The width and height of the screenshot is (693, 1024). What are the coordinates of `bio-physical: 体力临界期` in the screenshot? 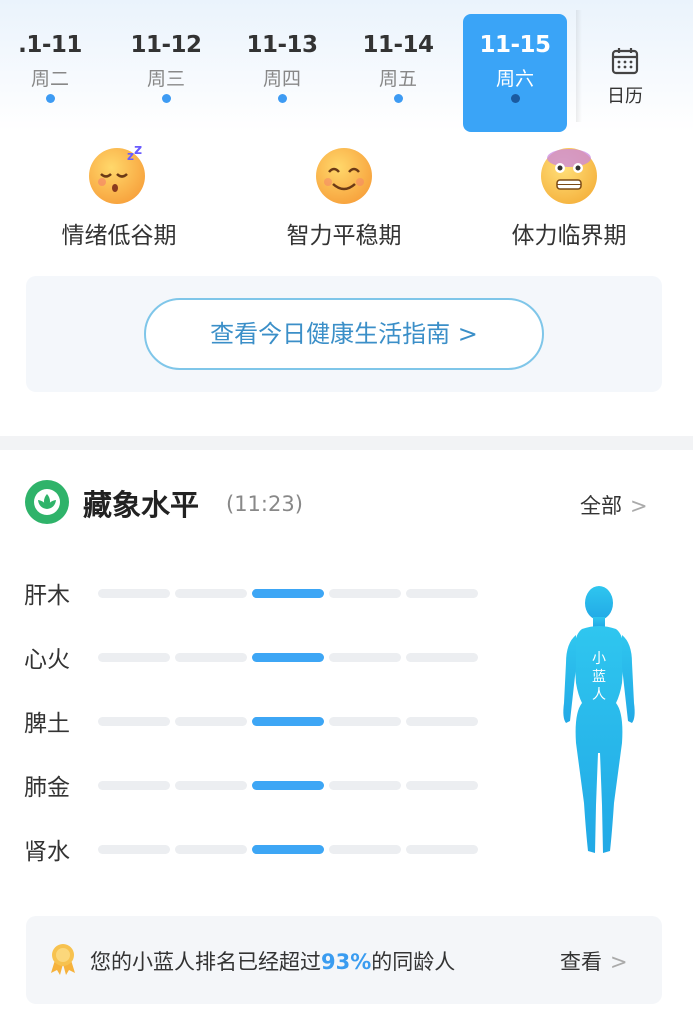 It's located at (569, 196).